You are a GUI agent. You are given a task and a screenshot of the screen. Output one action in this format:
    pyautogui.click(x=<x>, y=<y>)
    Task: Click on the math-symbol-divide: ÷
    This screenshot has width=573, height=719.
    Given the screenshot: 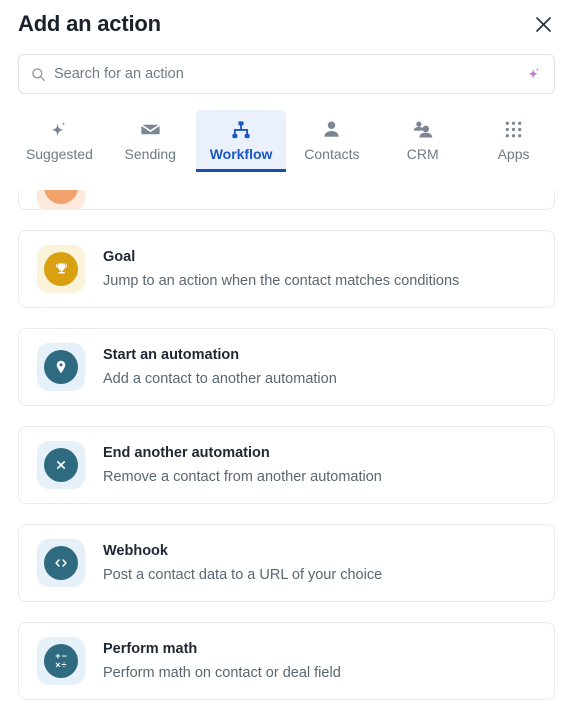 What is the action you would take?
    pyautogui.click(x=64, y=665)
    